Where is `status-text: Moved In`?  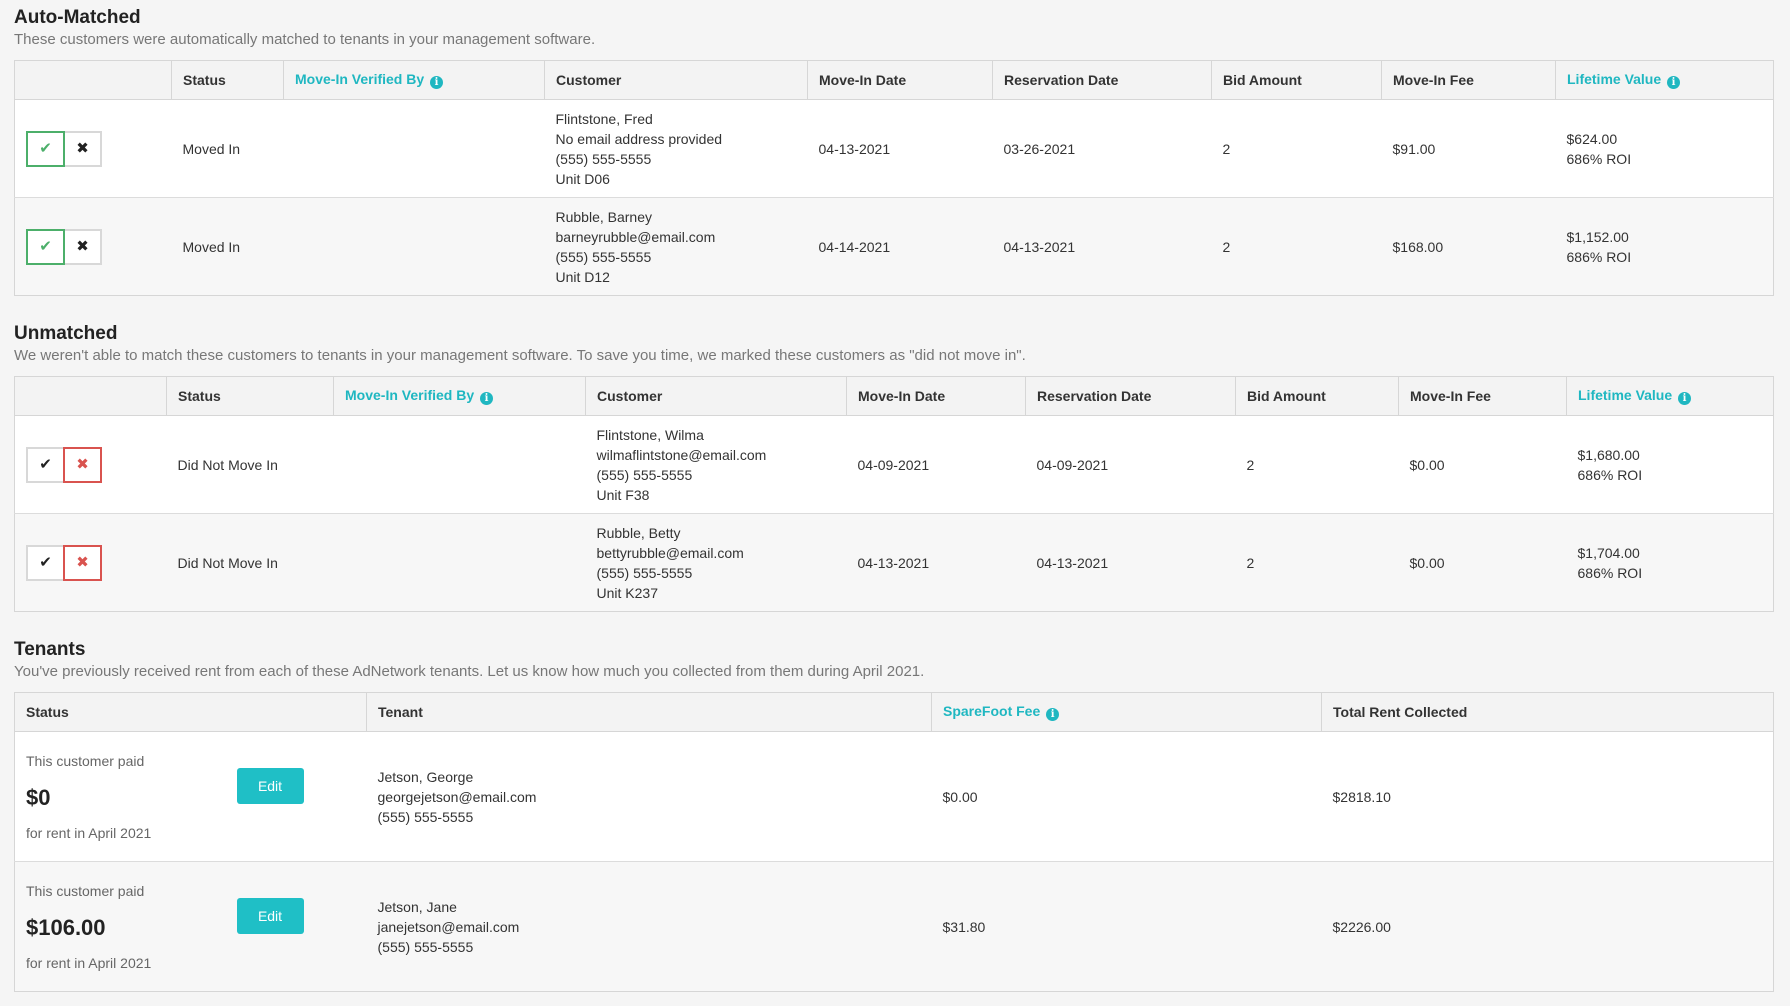
status-text: Moved In is located at coordinates (227, 148).